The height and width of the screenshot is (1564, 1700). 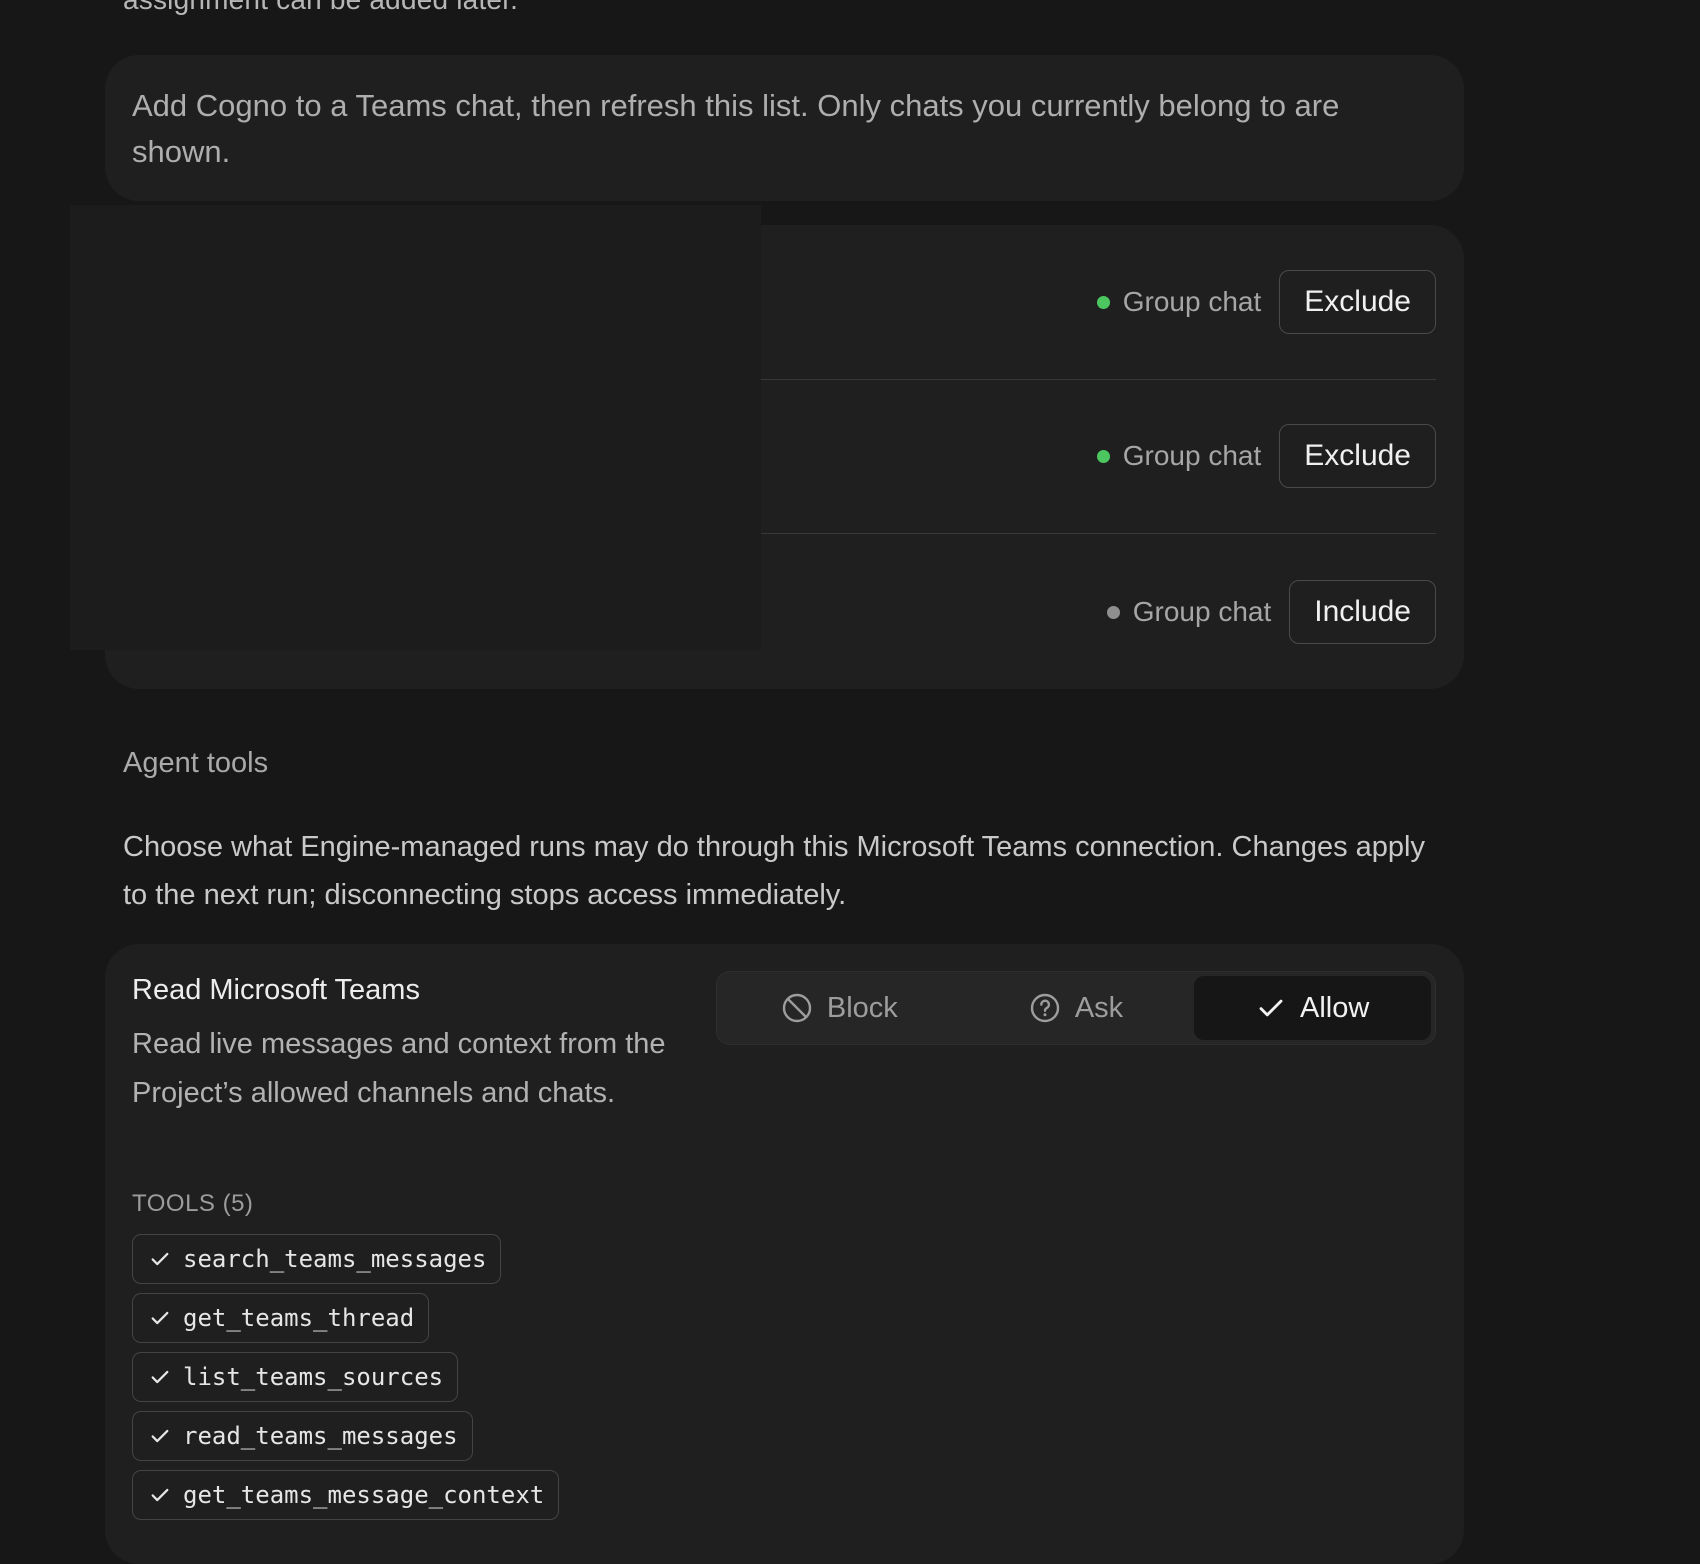 What do you see at coordinates (862, 1007) in the screenshot?
I see `block-label: Block` at bounding box center [862, 1007].